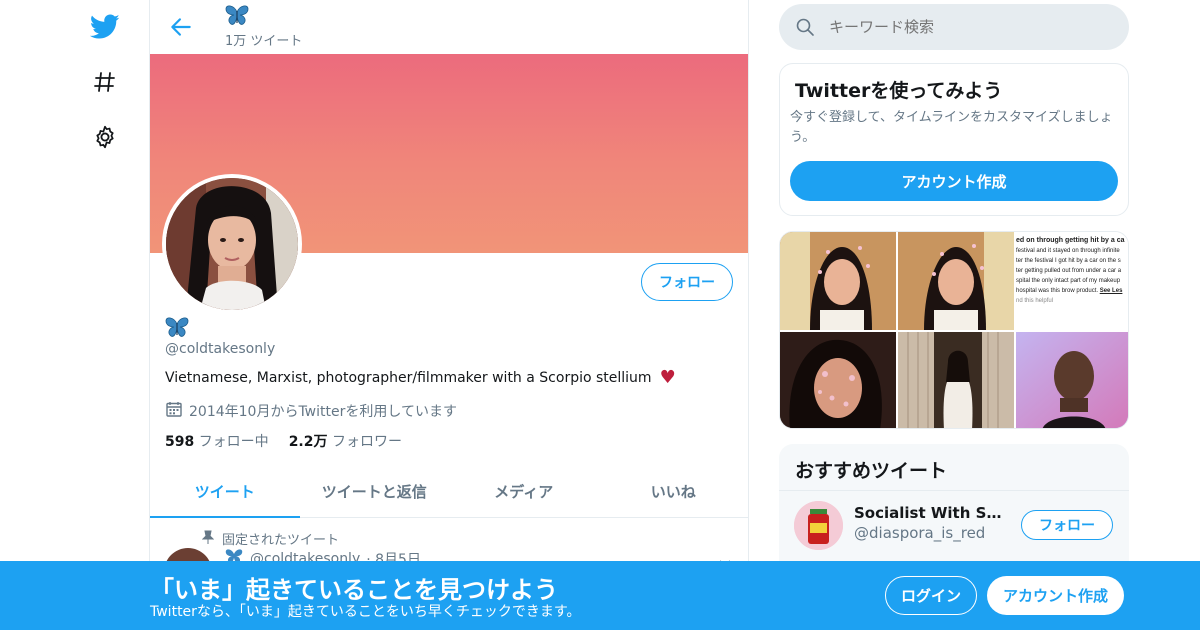 Image resolution: width=1200 pixels, height=630 pixels. Describe the element at coordinates (181, 27) in the screenshot. I see `back-arrow-icon` at that location.